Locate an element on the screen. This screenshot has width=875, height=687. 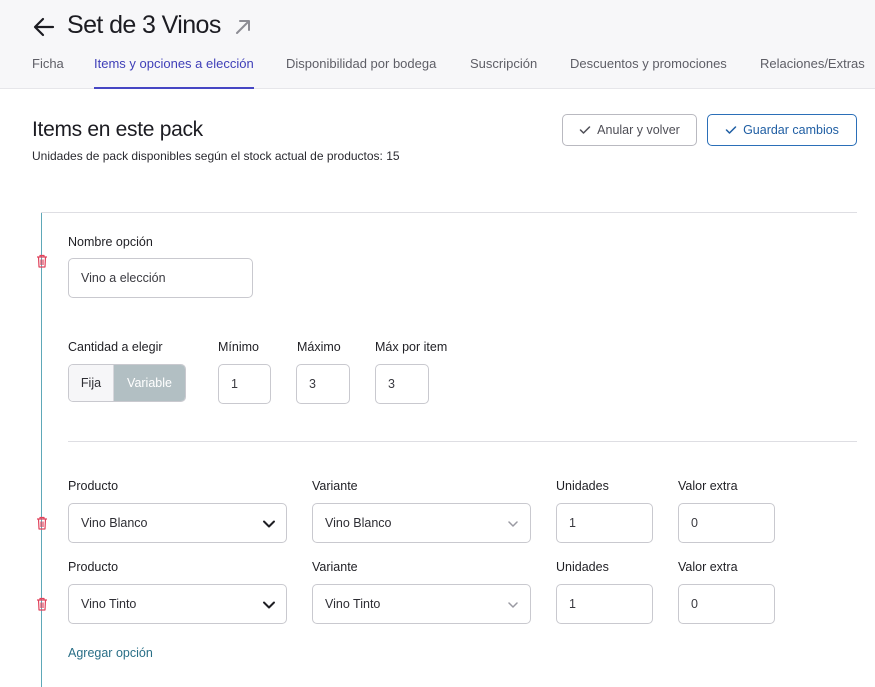
tab-descuentos: Descuentos y promociones is located at coordinates (648, 72).